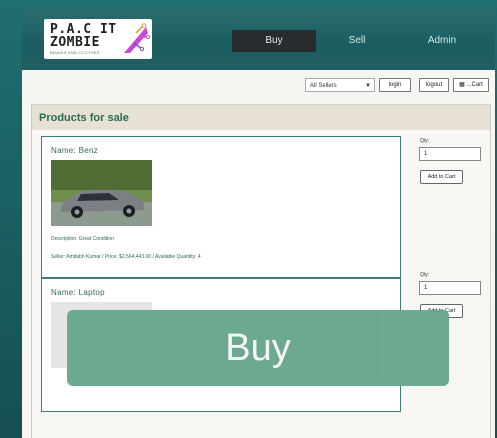 This screenshot has height=438, width=497. Describe the element at coordinates (442, 41) in the screenshot. I see `nav-admin: Admin` at that location.